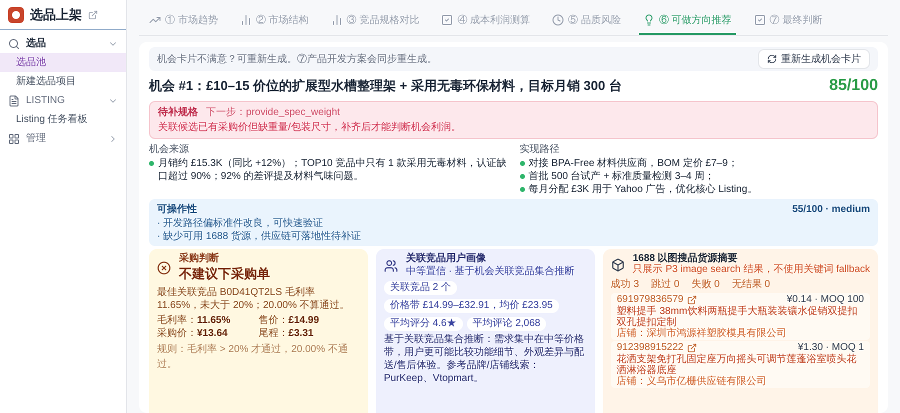 The width and height of the screenshot is (900, 413). Describe the element at coordinates (506, 324) in the screenshot. I see `persona-tag: 平均评论 2,068` at that location.